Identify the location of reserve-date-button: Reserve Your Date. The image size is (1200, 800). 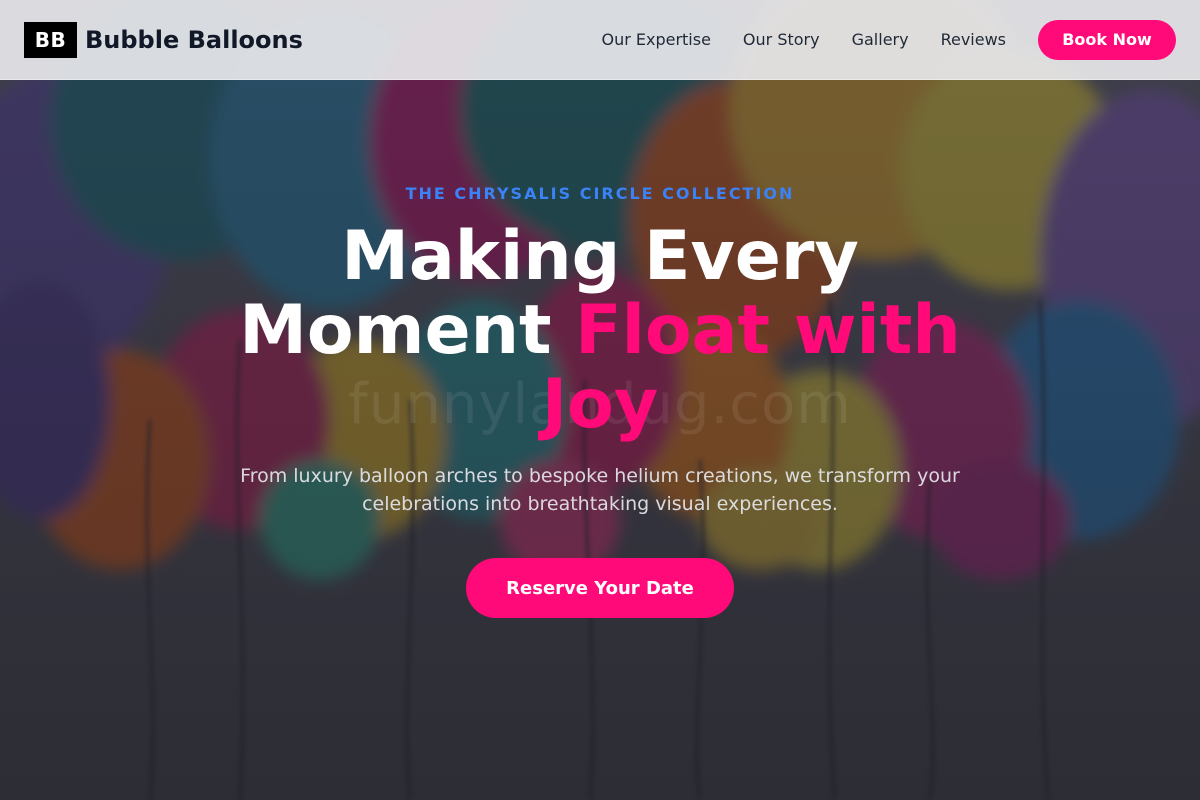
(600, 588).